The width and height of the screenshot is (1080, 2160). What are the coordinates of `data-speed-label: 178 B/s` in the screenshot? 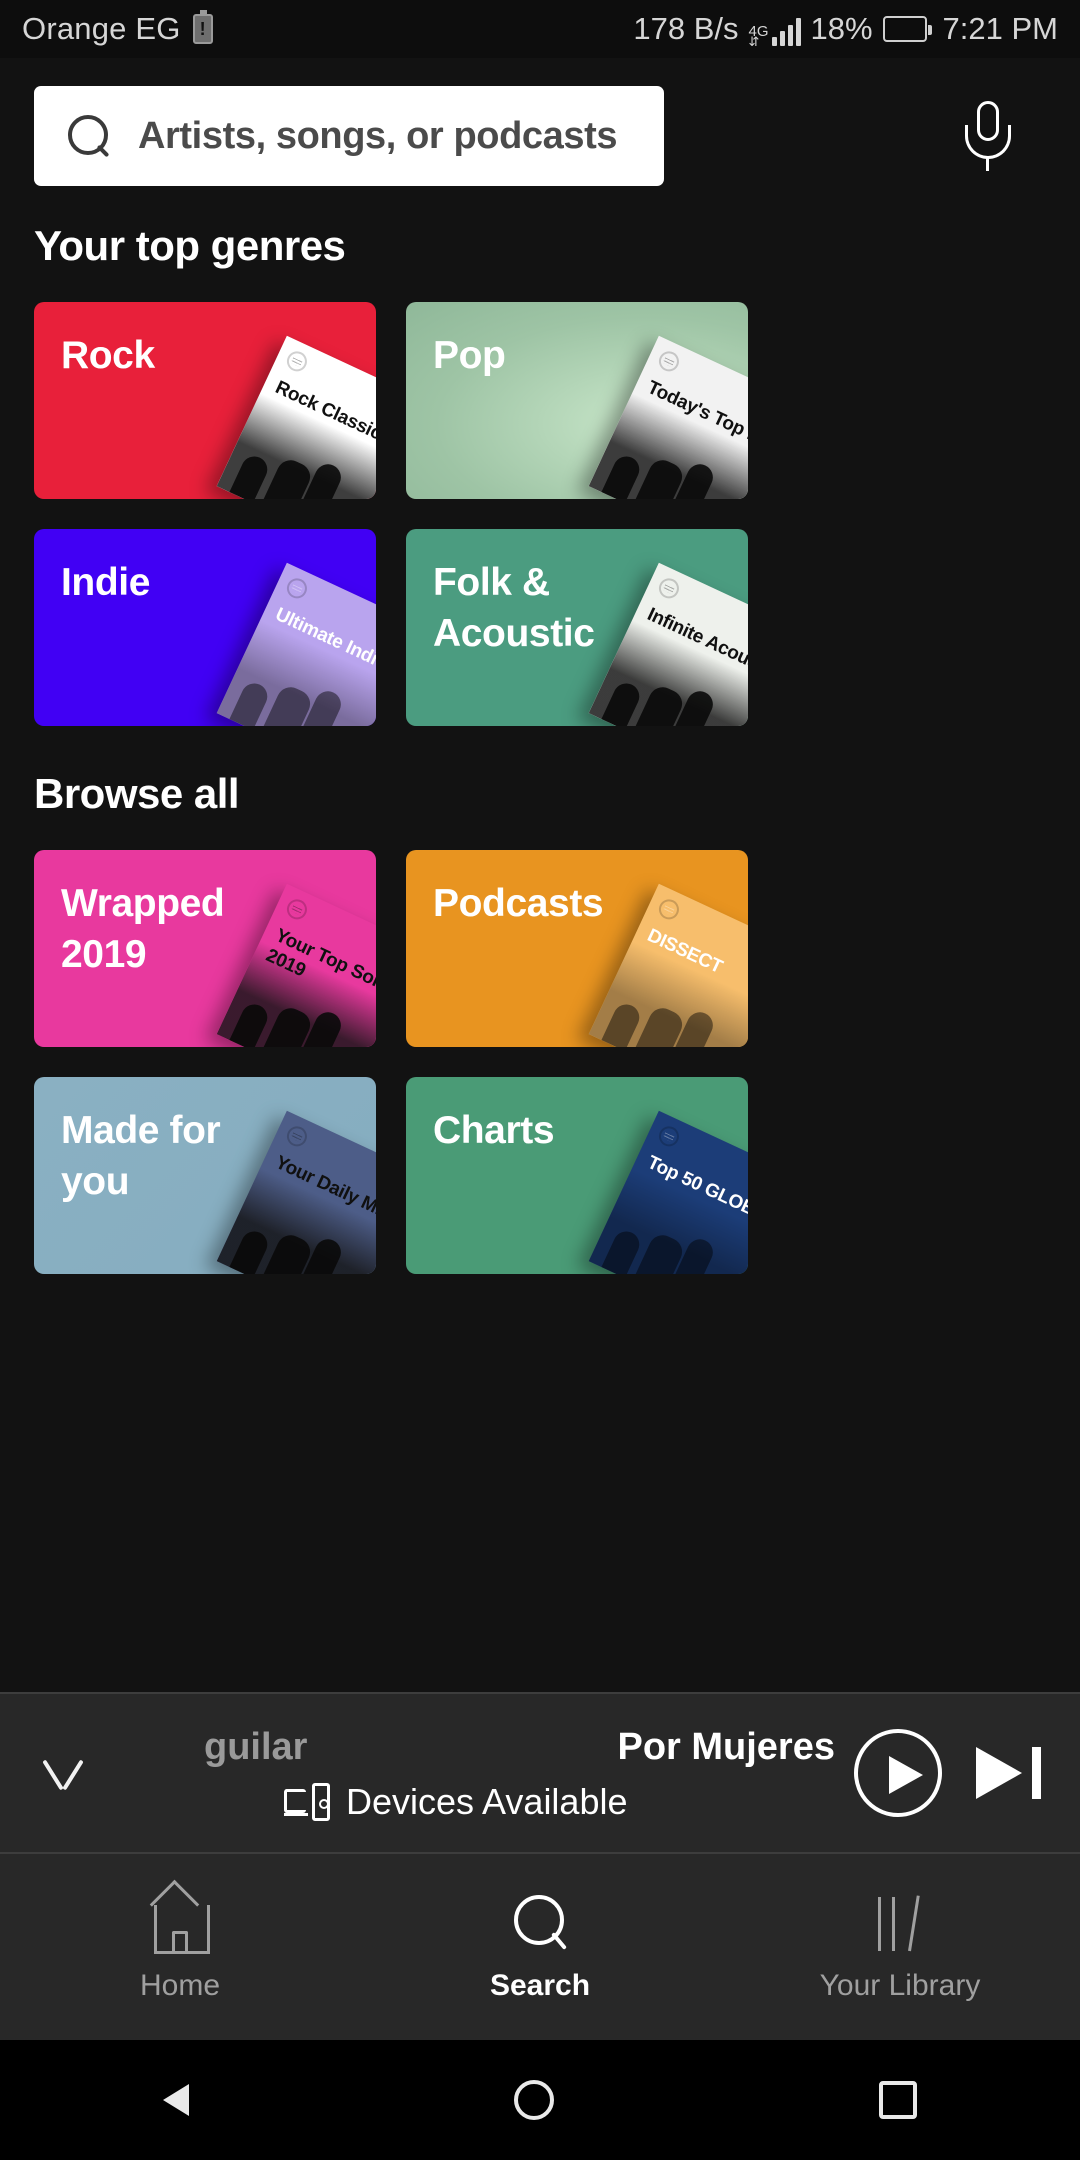 It's located at (686, 28).